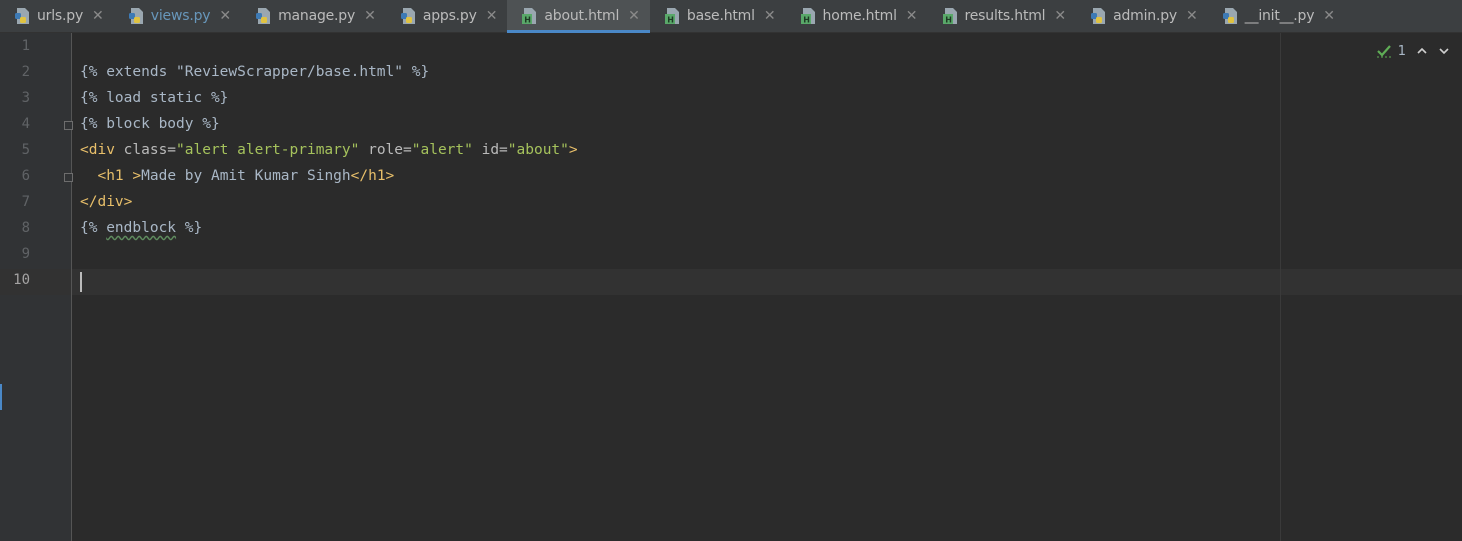  Describe the element at coordinates (1422, 51) in the screenshot. I see `arrow-up-icon` at that location.